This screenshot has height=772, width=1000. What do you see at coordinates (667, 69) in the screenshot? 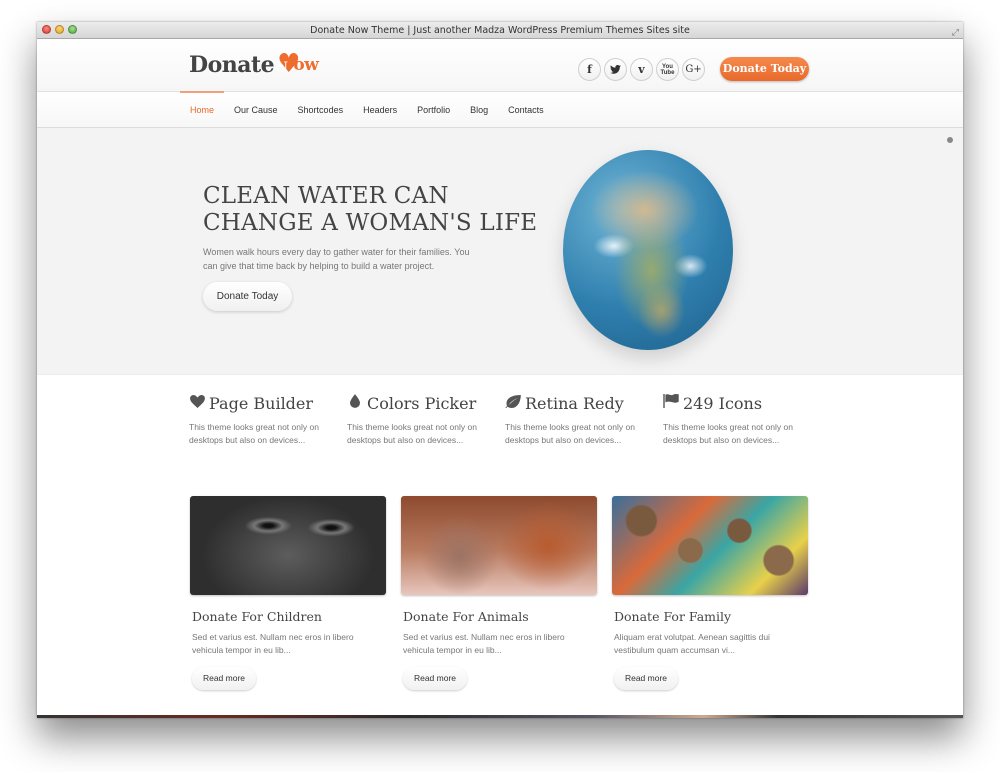
I see `youtube-icon: You Tube` at bounding box center [667, 69].